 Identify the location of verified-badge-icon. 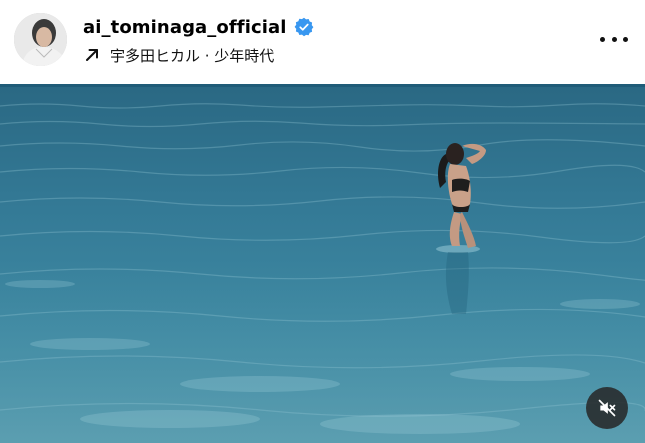
(304, 27).